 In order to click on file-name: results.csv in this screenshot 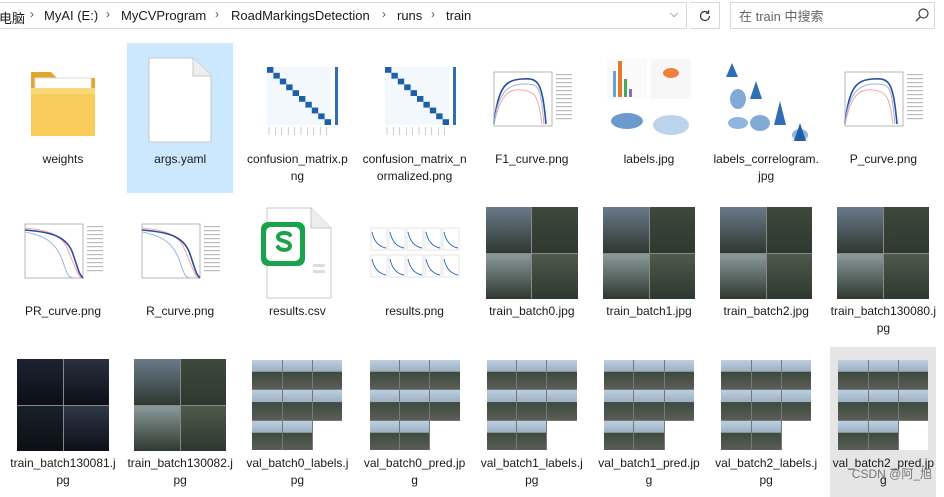, I will do `click(297, 311)`.